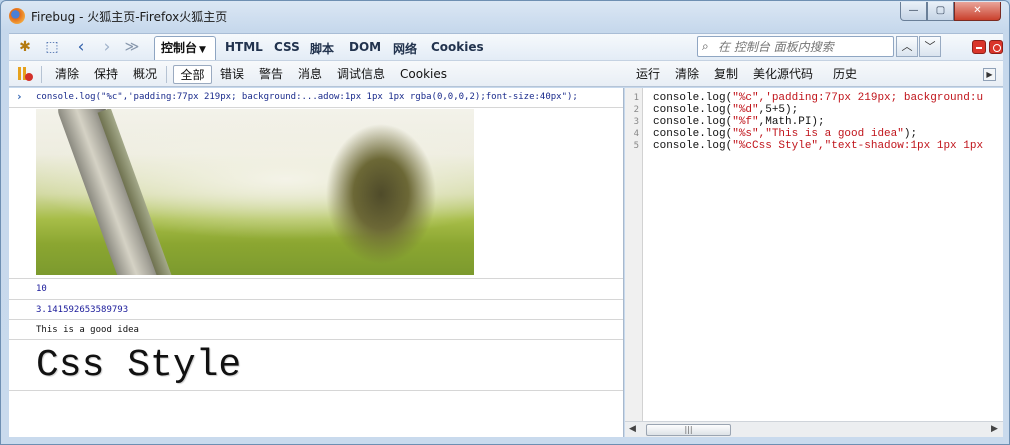 The width and height of the screenshot is (1010, 445). What do you see at coordinates (145, 74) in the screenshot?
I see `profile-button: 概况` at bounding box center [145, 74].